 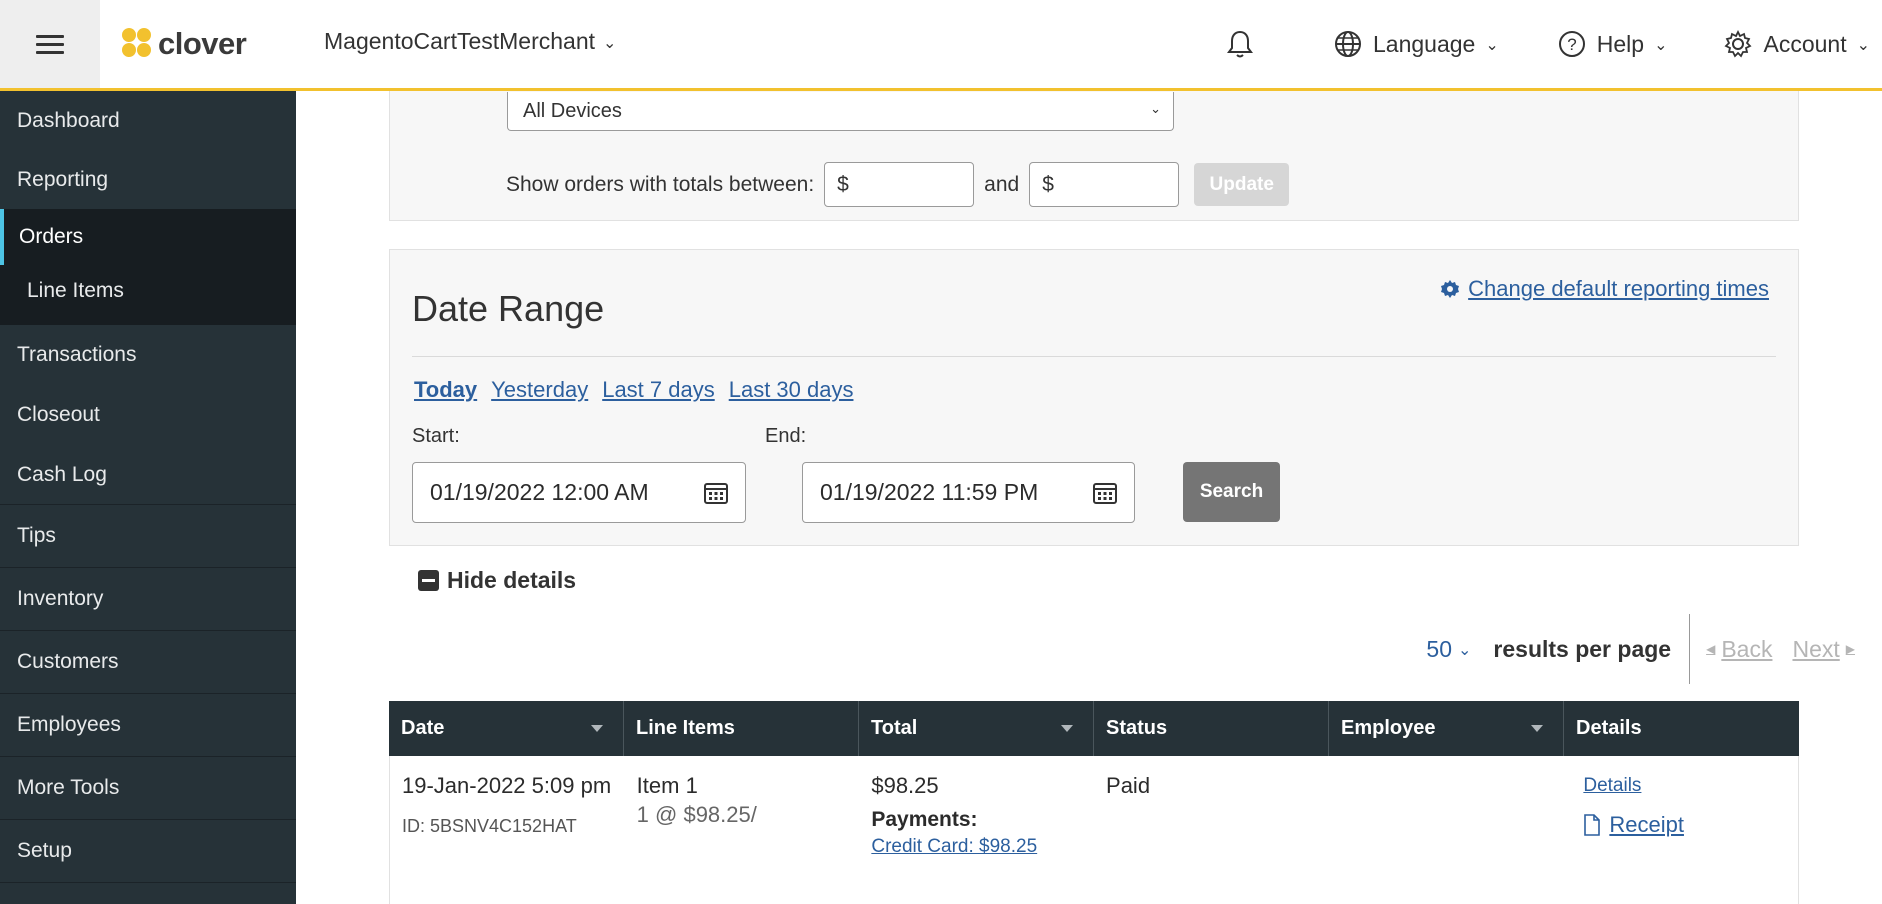 I want to click on next-label: Next, so click(x=1816, y=648).